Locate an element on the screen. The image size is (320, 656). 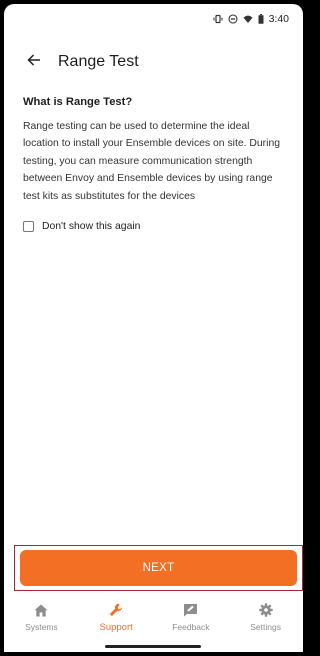
do-not-disturb-icon is located at coordinates (233, 19).